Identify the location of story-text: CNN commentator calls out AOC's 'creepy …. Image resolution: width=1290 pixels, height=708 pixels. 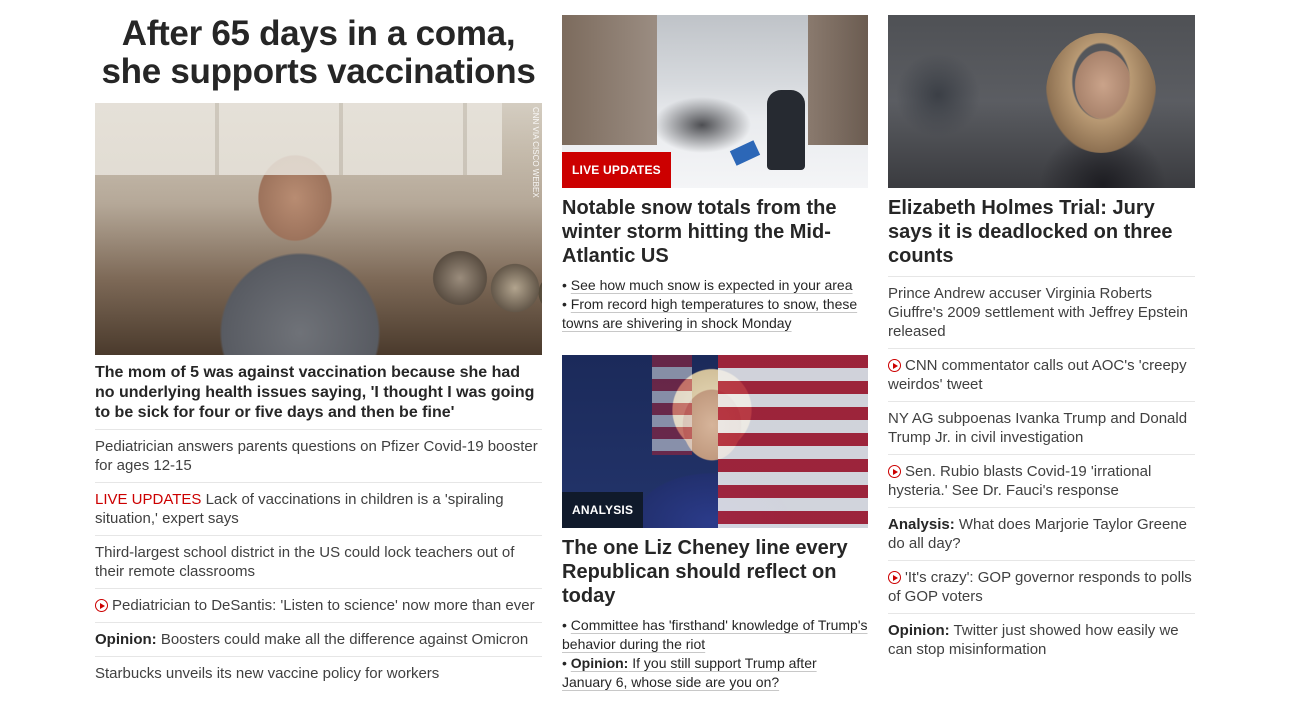
(1037, 375).